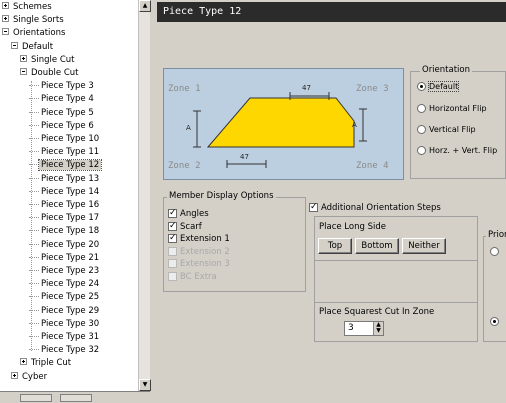 This screenshot has width=506, height=403. What do you see at coordinates (396, 302) in the screenshot?
I see `divider` at bounding box center [396, 302].